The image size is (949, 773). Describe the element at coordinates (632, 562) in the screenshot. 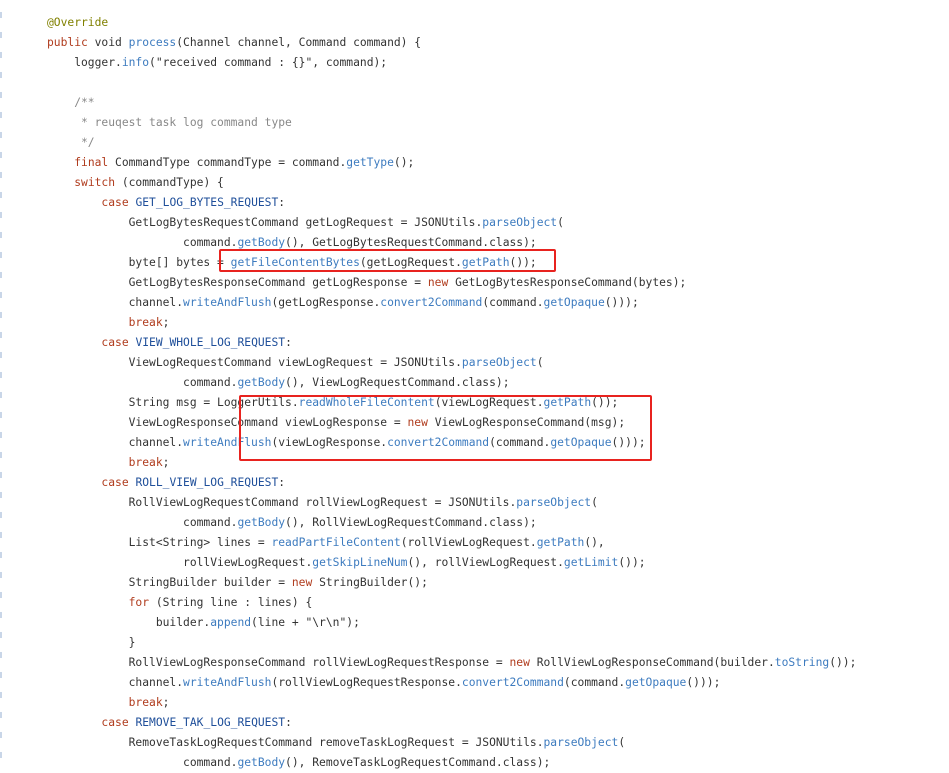

I see `code-token: ());` at that location.